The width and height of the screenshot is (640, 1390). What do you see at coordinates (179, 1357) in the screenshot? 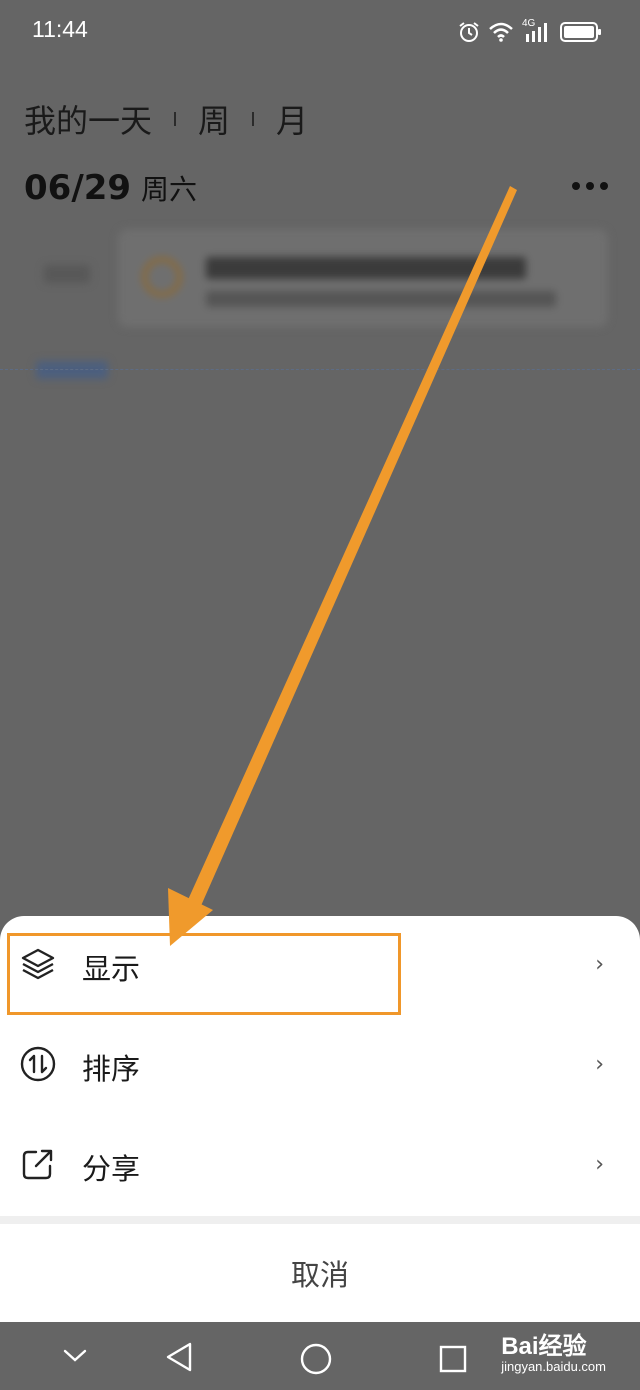
I see `nav-back-icon` at bounding box center [179, 1357].